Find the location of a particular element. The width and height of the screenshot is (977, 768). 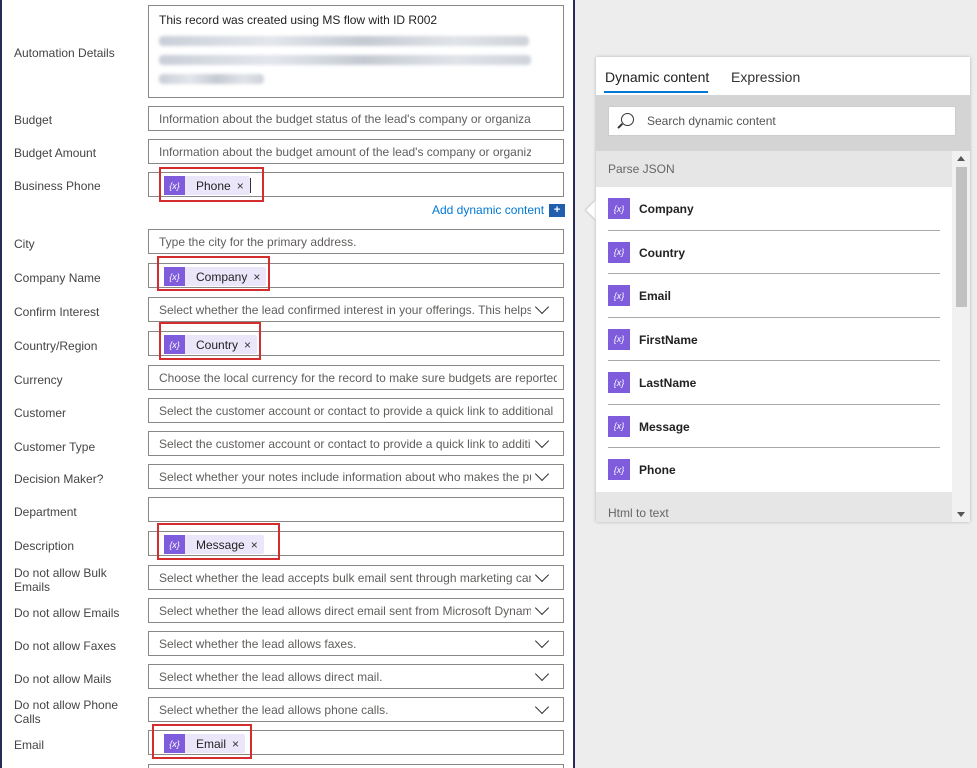

search-area: Search dynamic content is located at coordinates (783, 123).